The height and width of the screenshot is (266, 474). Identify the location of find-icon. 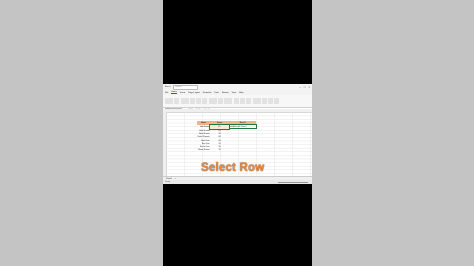
(277, 101).